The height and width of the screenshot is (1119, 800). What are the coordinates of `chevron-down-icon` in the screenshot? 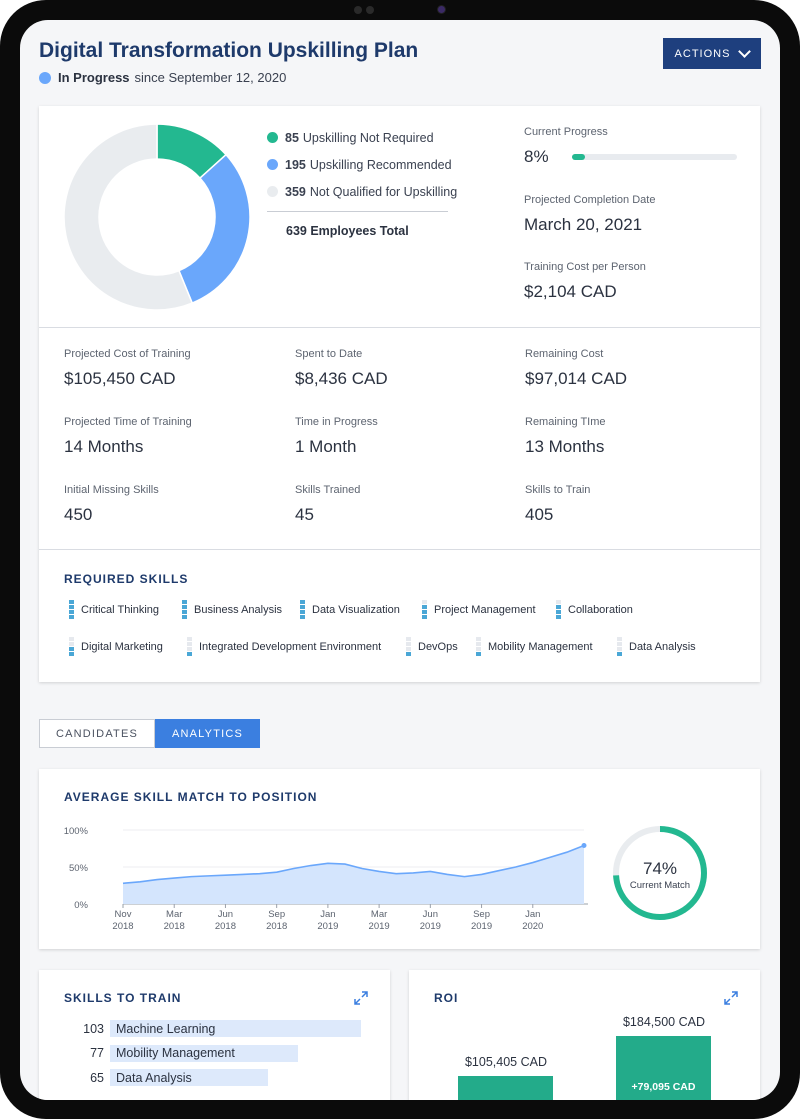 It's located at (745, 51).